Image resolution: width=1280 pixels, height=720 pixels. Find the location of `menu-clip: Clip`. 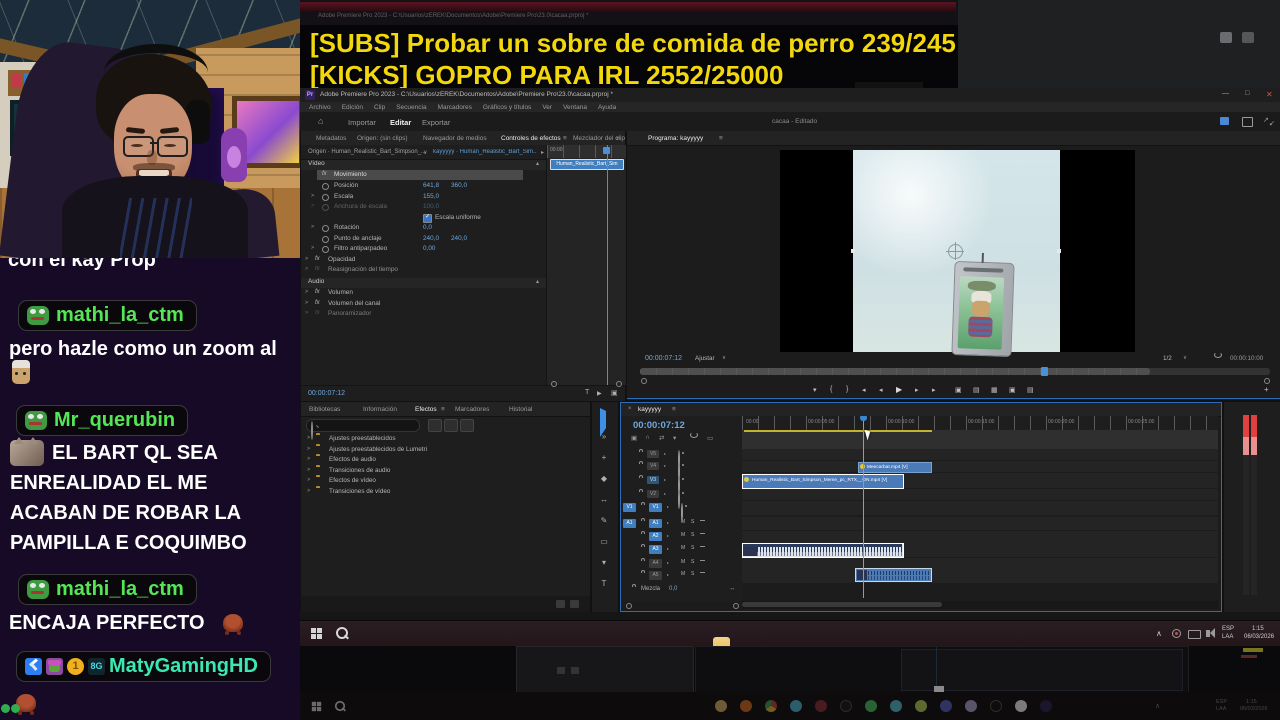

menu-clip: Clip is located at coordinates (379, 107).